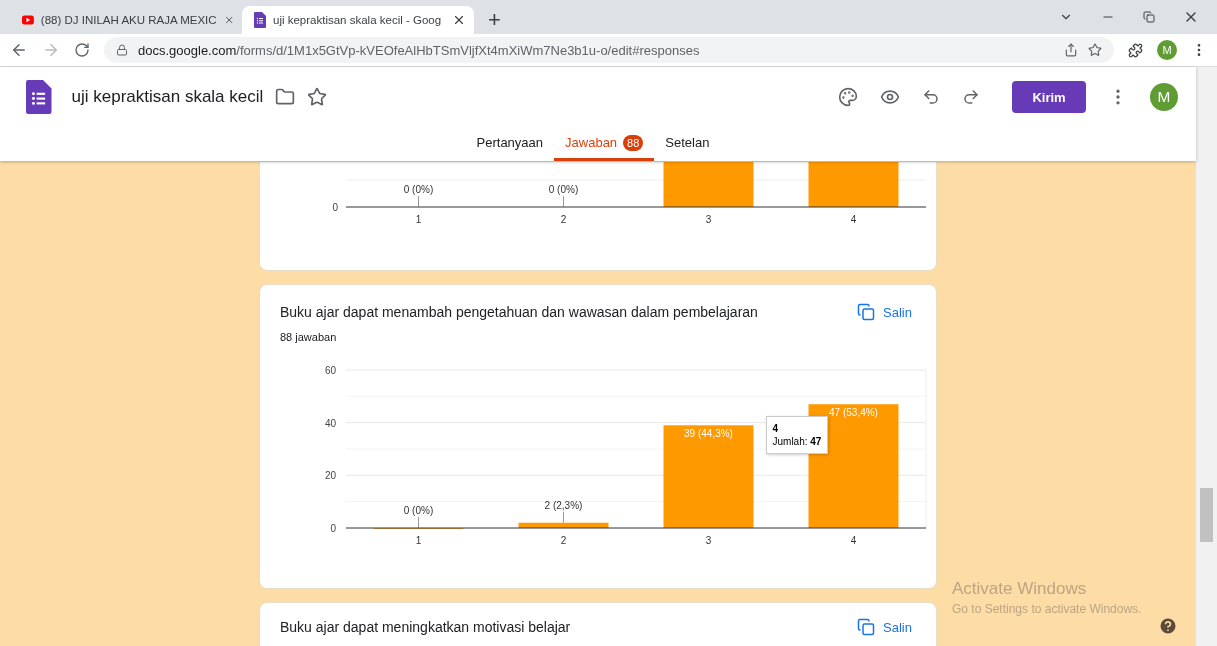 The image size is (1217, 646). What do you see at coordinates (425, 627) in the screenshot?
I see `question-title: Buku ajar dapat meningkatkan motivasi belajar` at bounding box center [425, 627].